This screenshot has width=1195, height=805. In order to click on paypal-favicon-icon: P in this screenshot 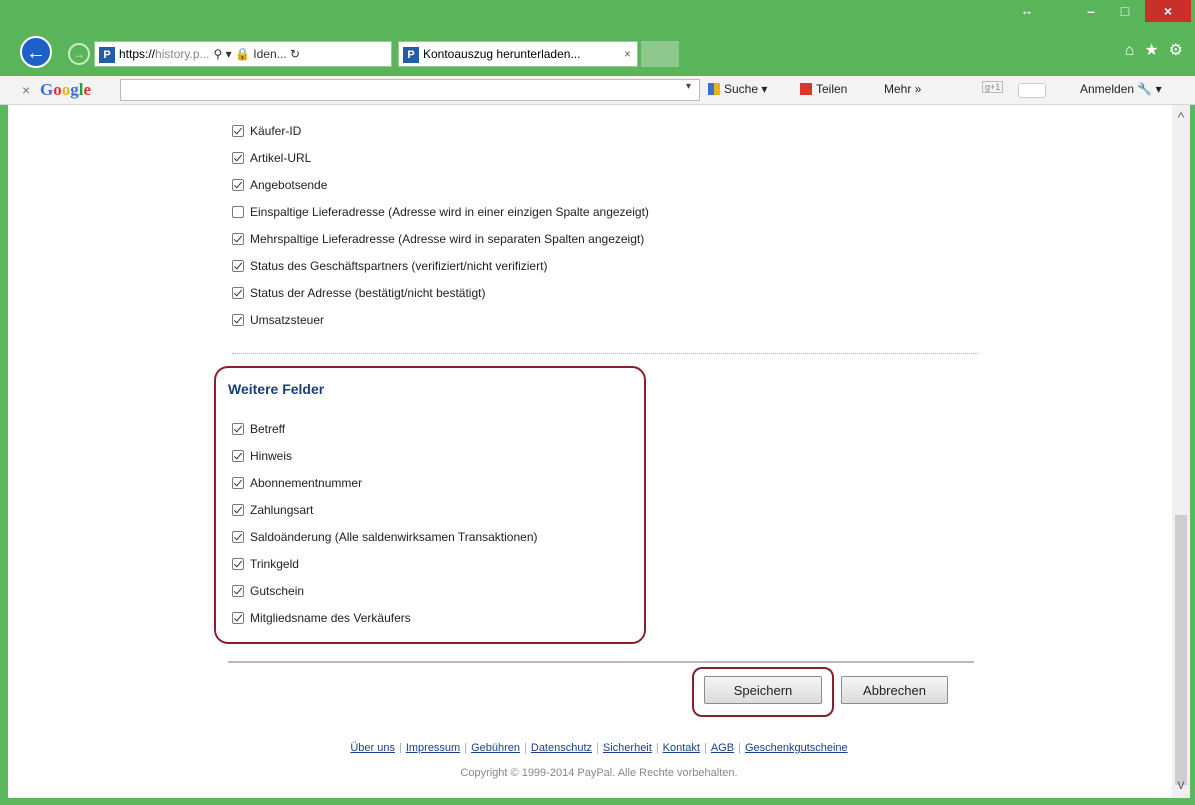, I will do `click(107, 54)`.